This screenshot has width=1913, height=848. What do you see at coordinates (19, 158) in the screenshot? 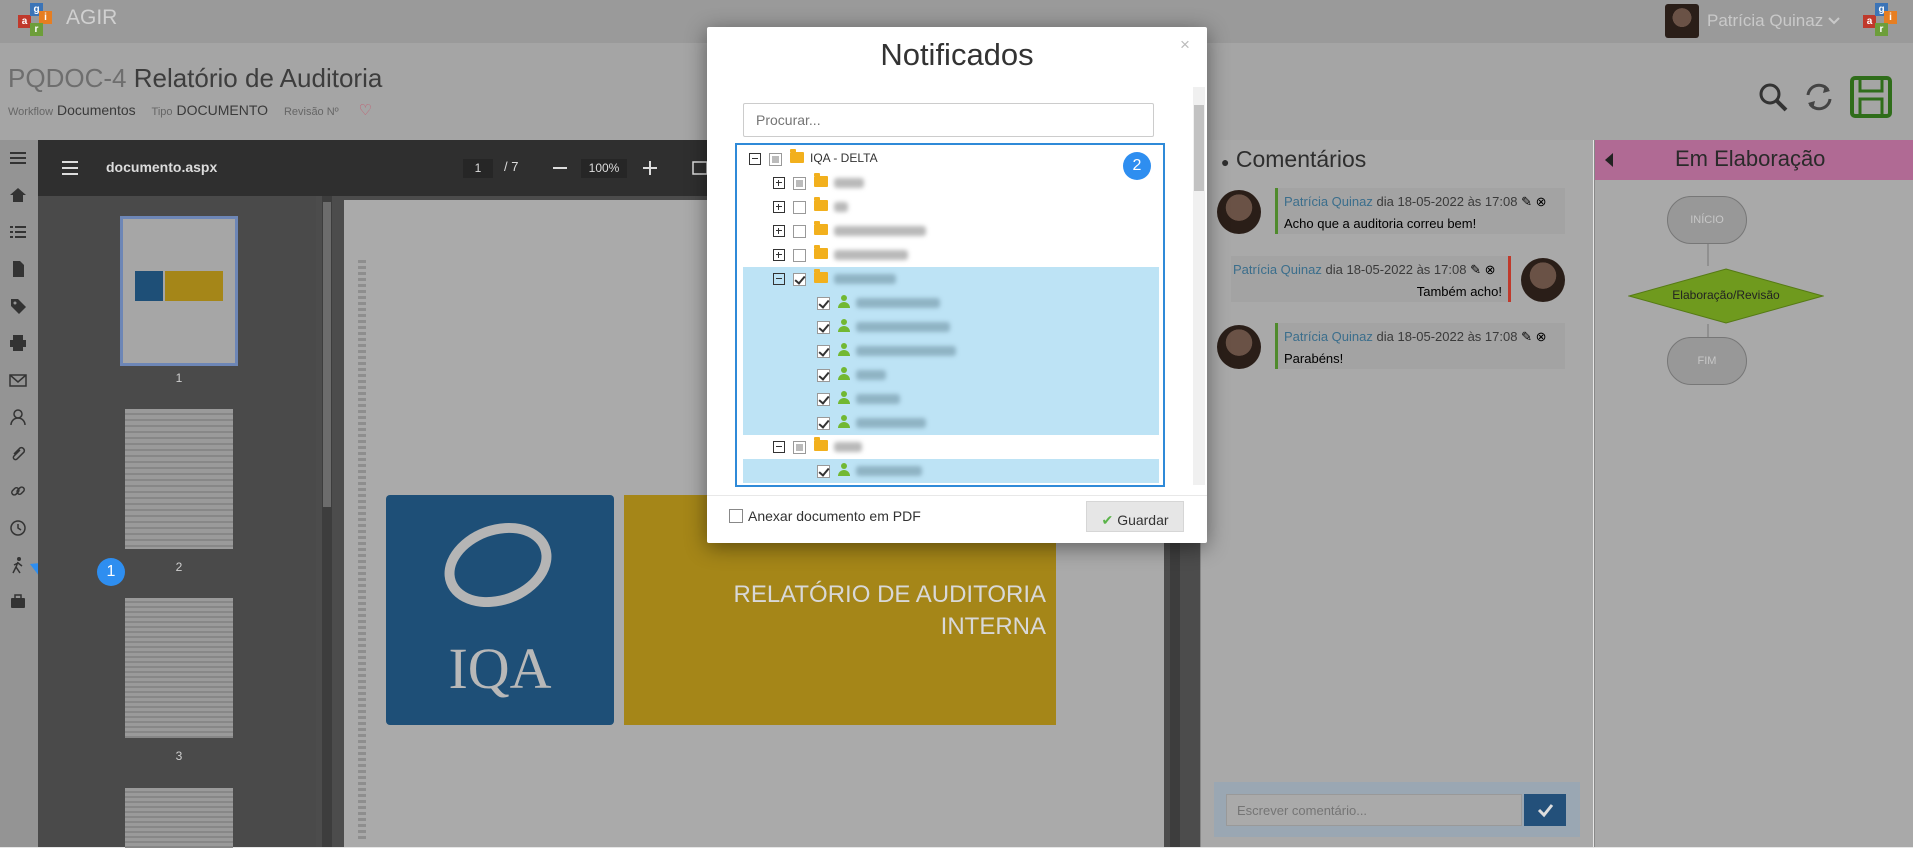
I see `nav-menu` at bounding box center [19, 158].